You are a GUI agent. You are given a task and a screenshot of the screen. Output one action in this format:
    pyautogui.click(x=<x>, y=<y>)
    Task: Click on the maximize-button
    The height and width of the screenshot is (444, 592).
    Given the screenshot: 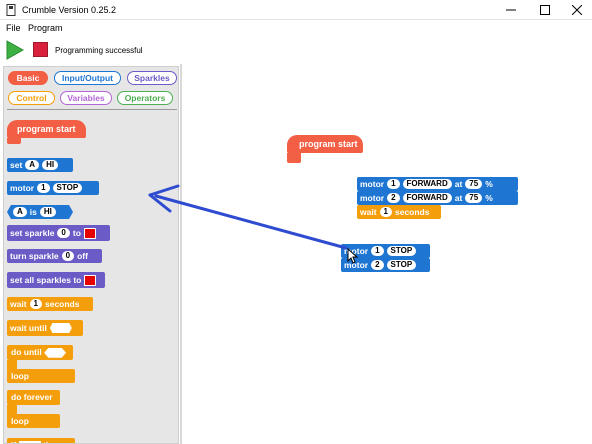 What is the action you would take?
    pyautogui.click(x=545, y=10)
    